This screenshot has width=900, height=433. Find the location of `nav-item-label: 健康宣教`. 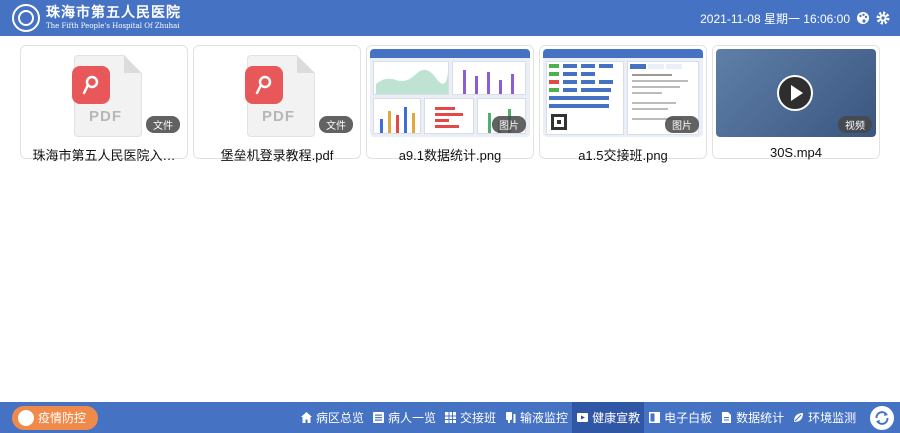

nav-item-label: 健康宣教 is located at coordinates (616, 418).